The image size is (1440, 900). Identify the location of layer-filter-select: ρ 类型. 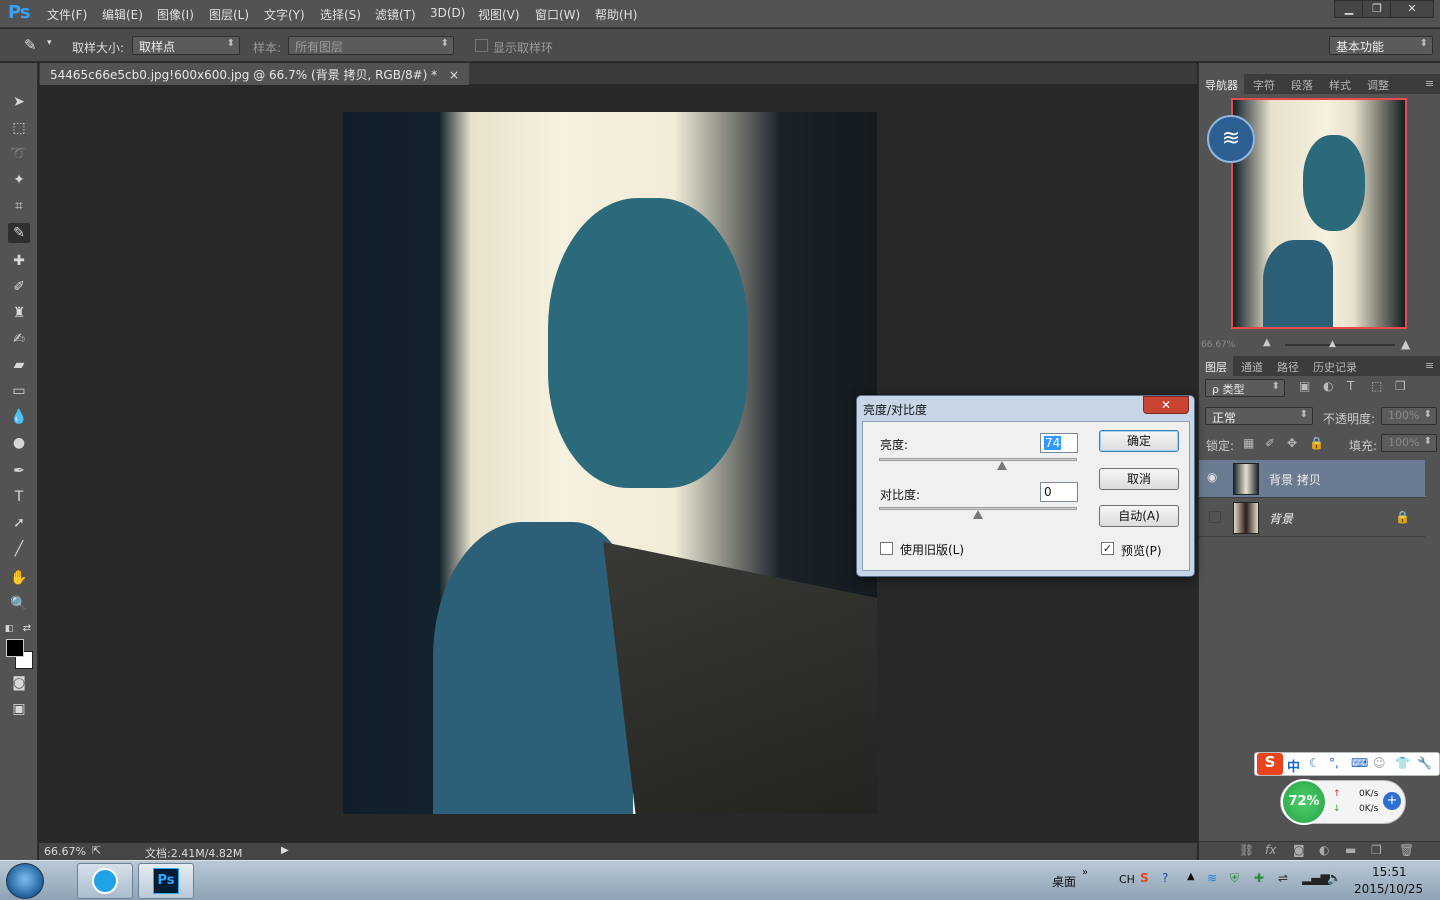
(1245, 388).